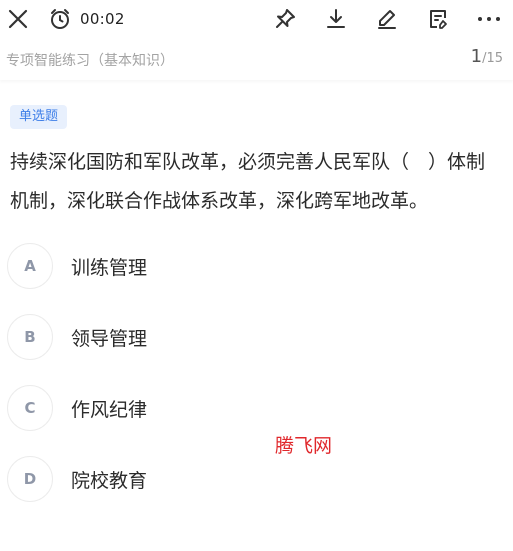  I want to click on option-letter: A, so click(30, 266).